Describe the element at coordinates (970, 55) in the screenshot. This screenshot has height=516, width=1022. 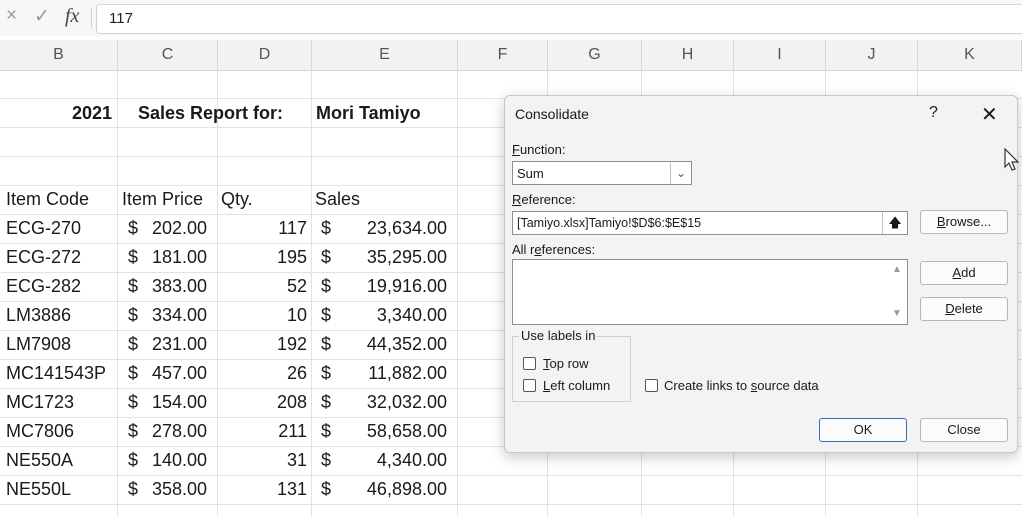
I see `column-header-k: K` at that location.